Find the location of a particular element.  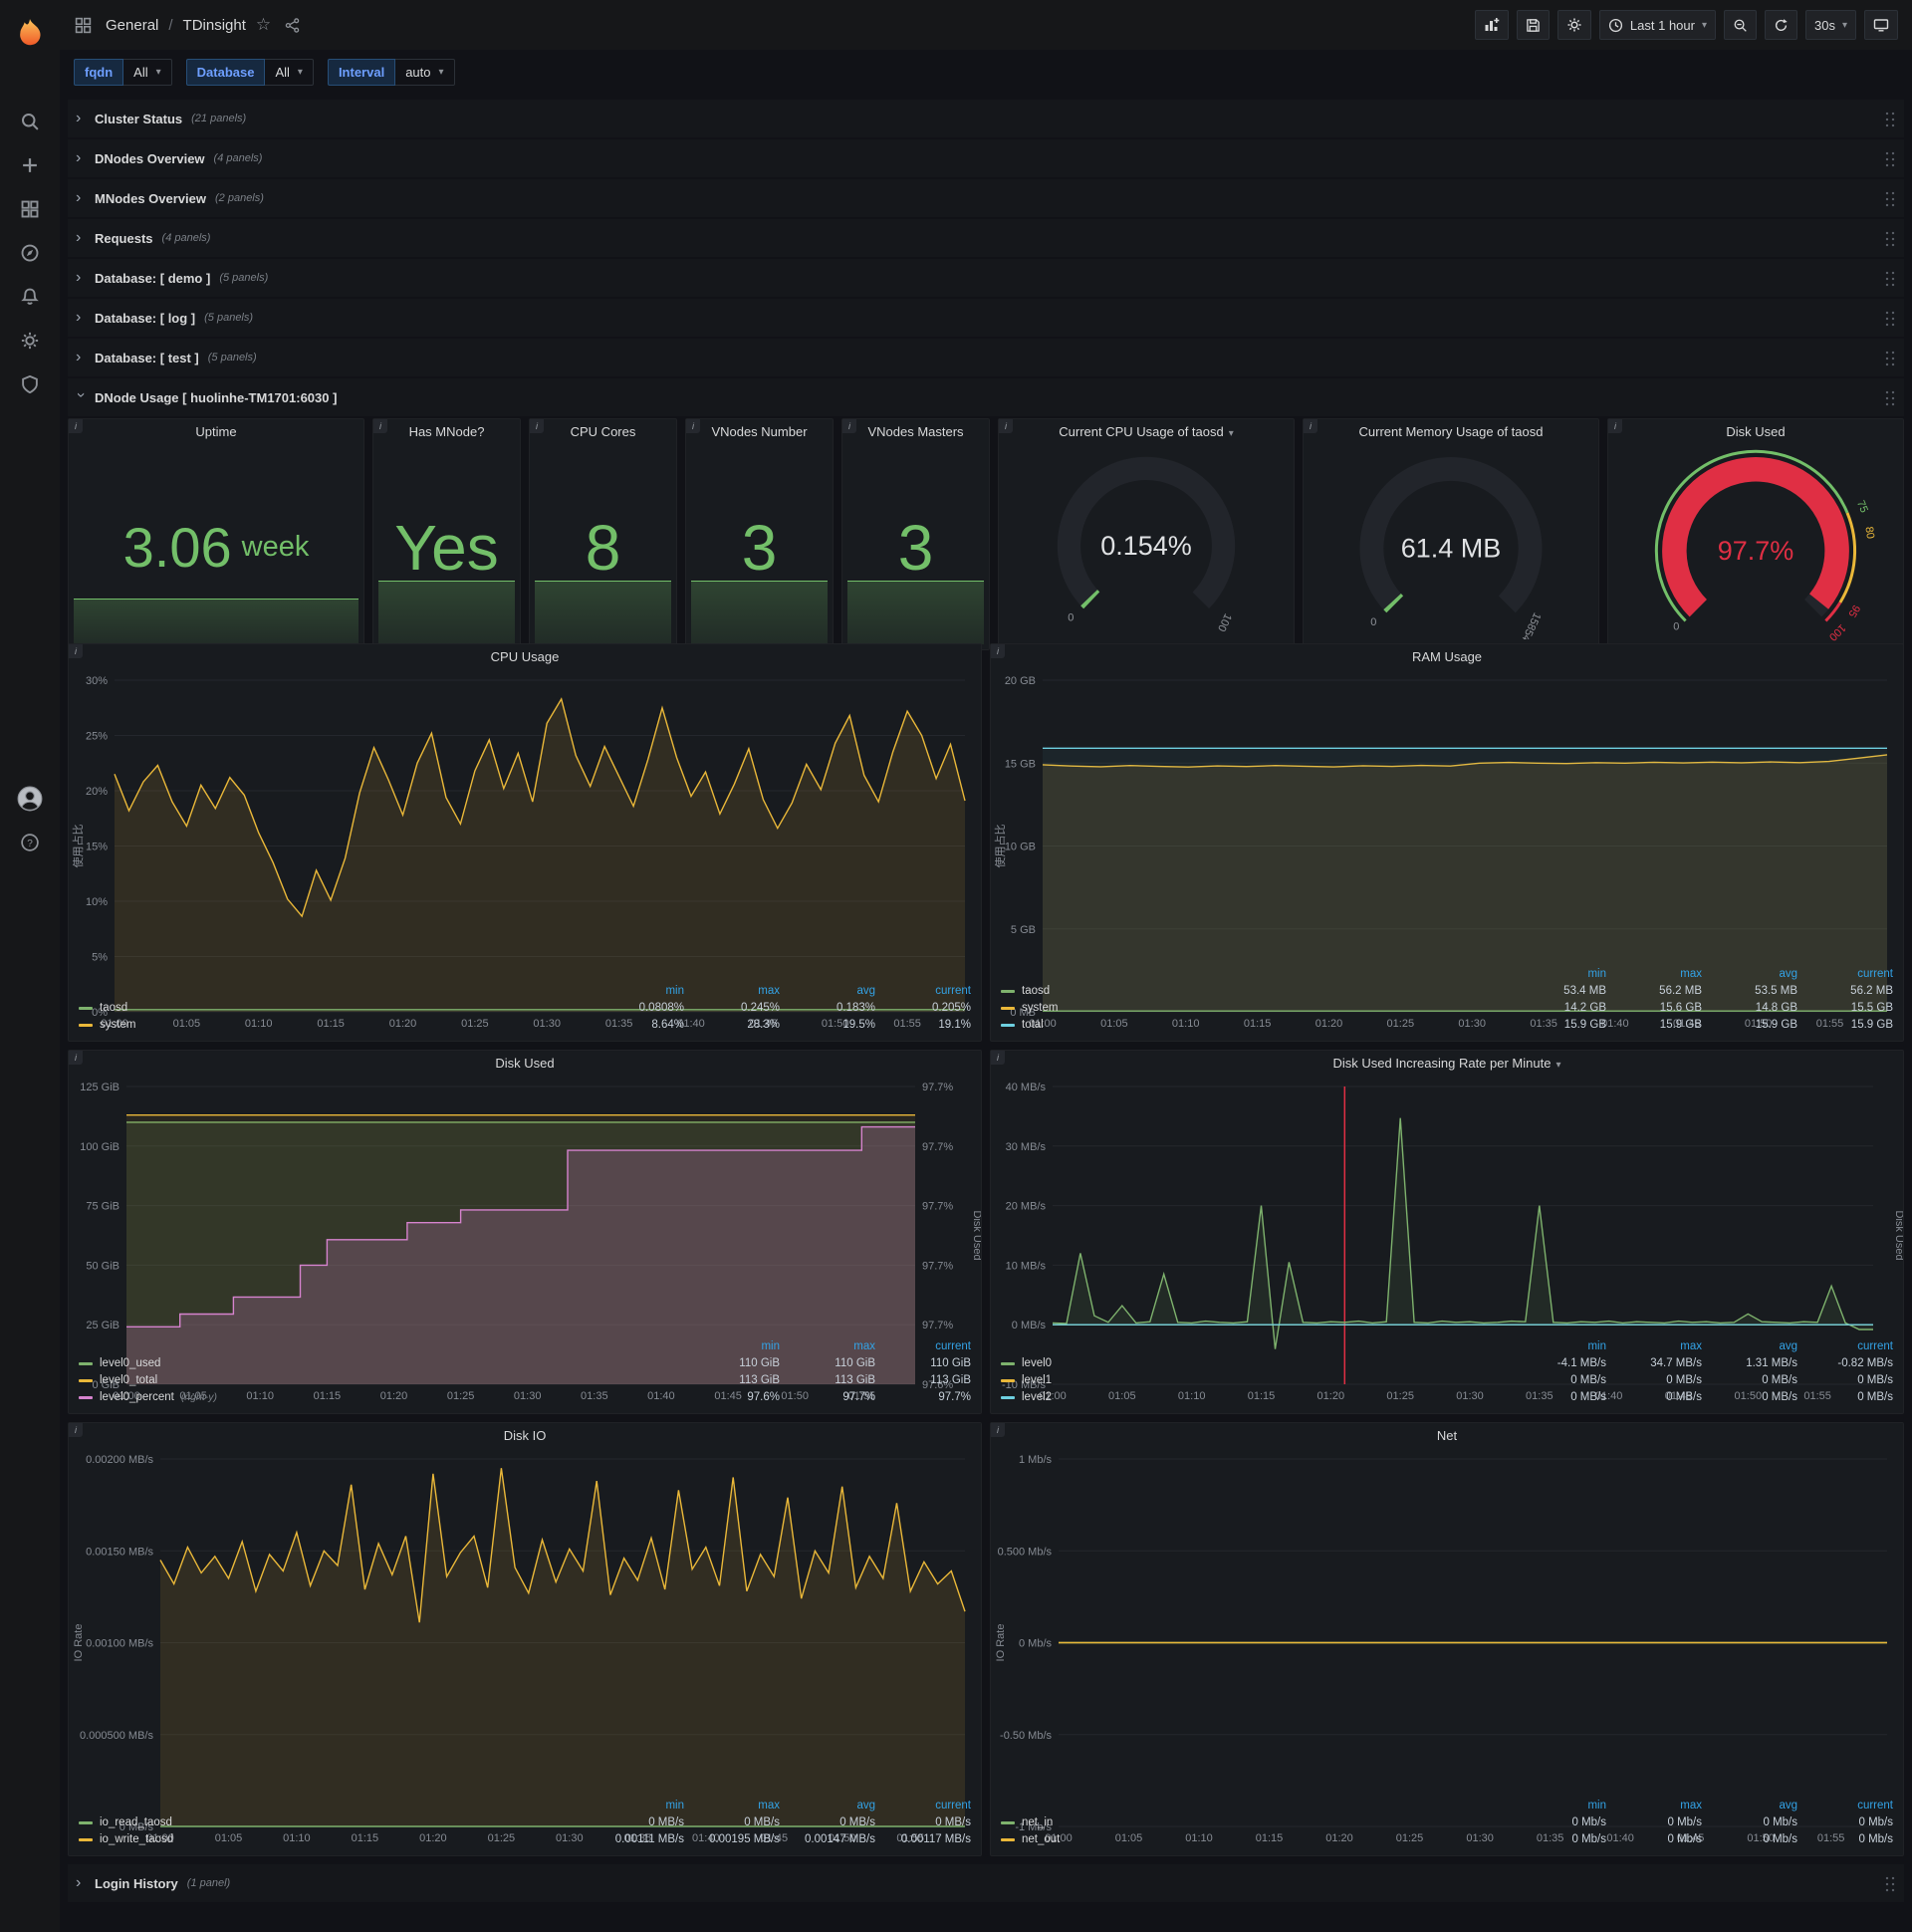

legend-series-toggle: level1 is located at coordinates (1256, 1381).